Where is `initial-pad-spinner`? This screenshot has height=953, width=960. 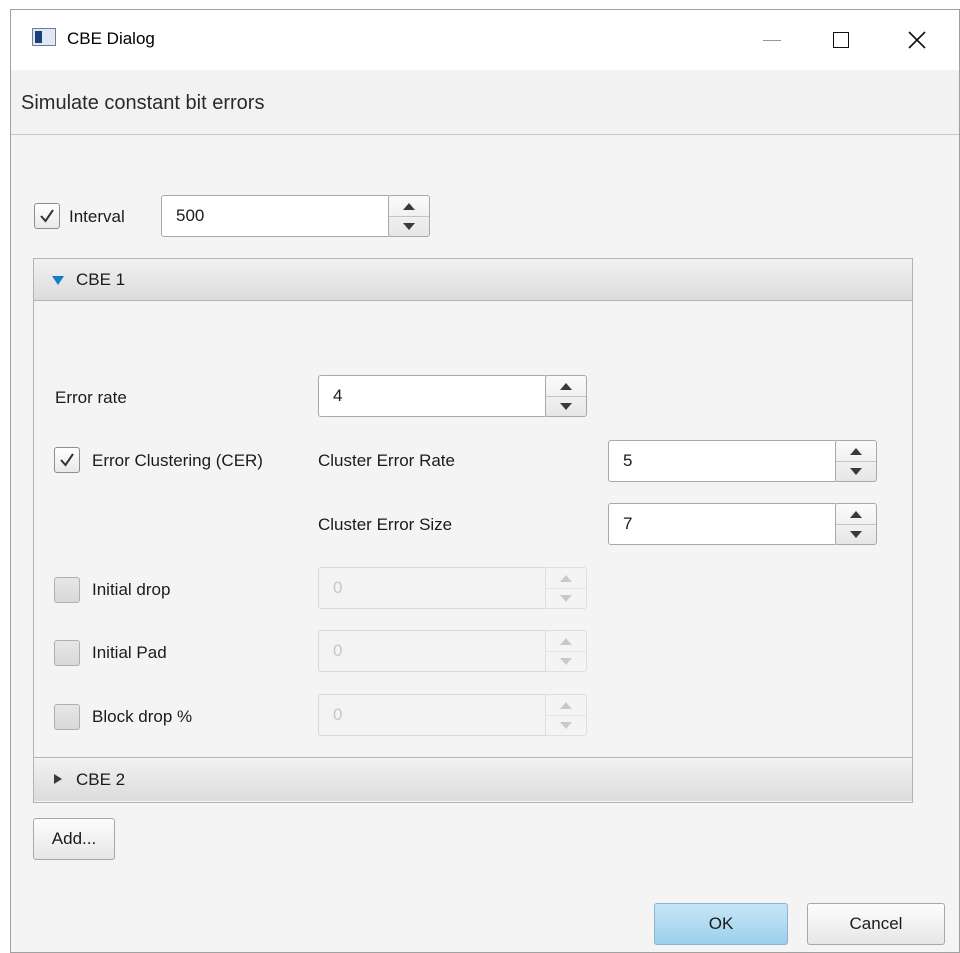 initial-pad-spinner is located at coordinates (566, 651).